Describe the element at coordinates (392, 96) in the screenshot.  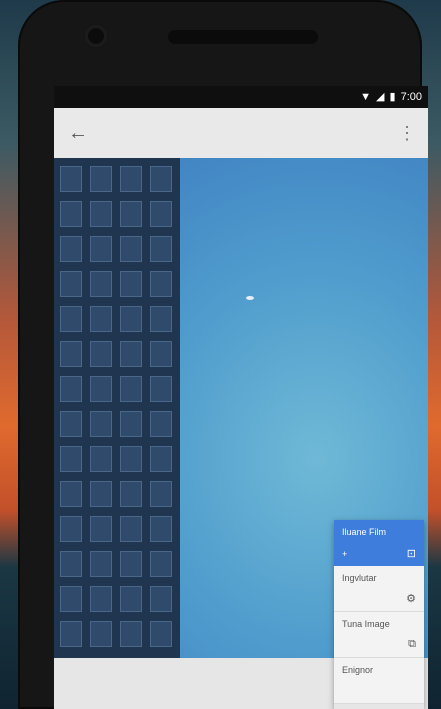
I see `battery-icon: ▮` at that location.